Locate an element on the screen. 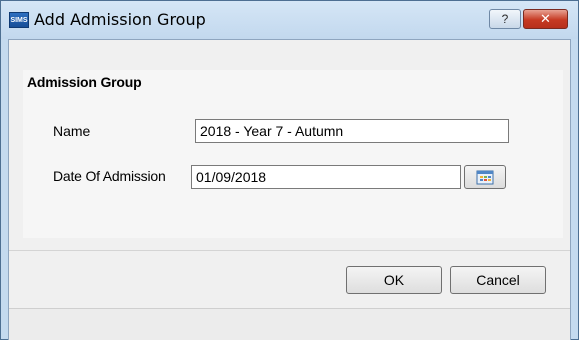  calendar-icon is located at coordinates (485, 177).